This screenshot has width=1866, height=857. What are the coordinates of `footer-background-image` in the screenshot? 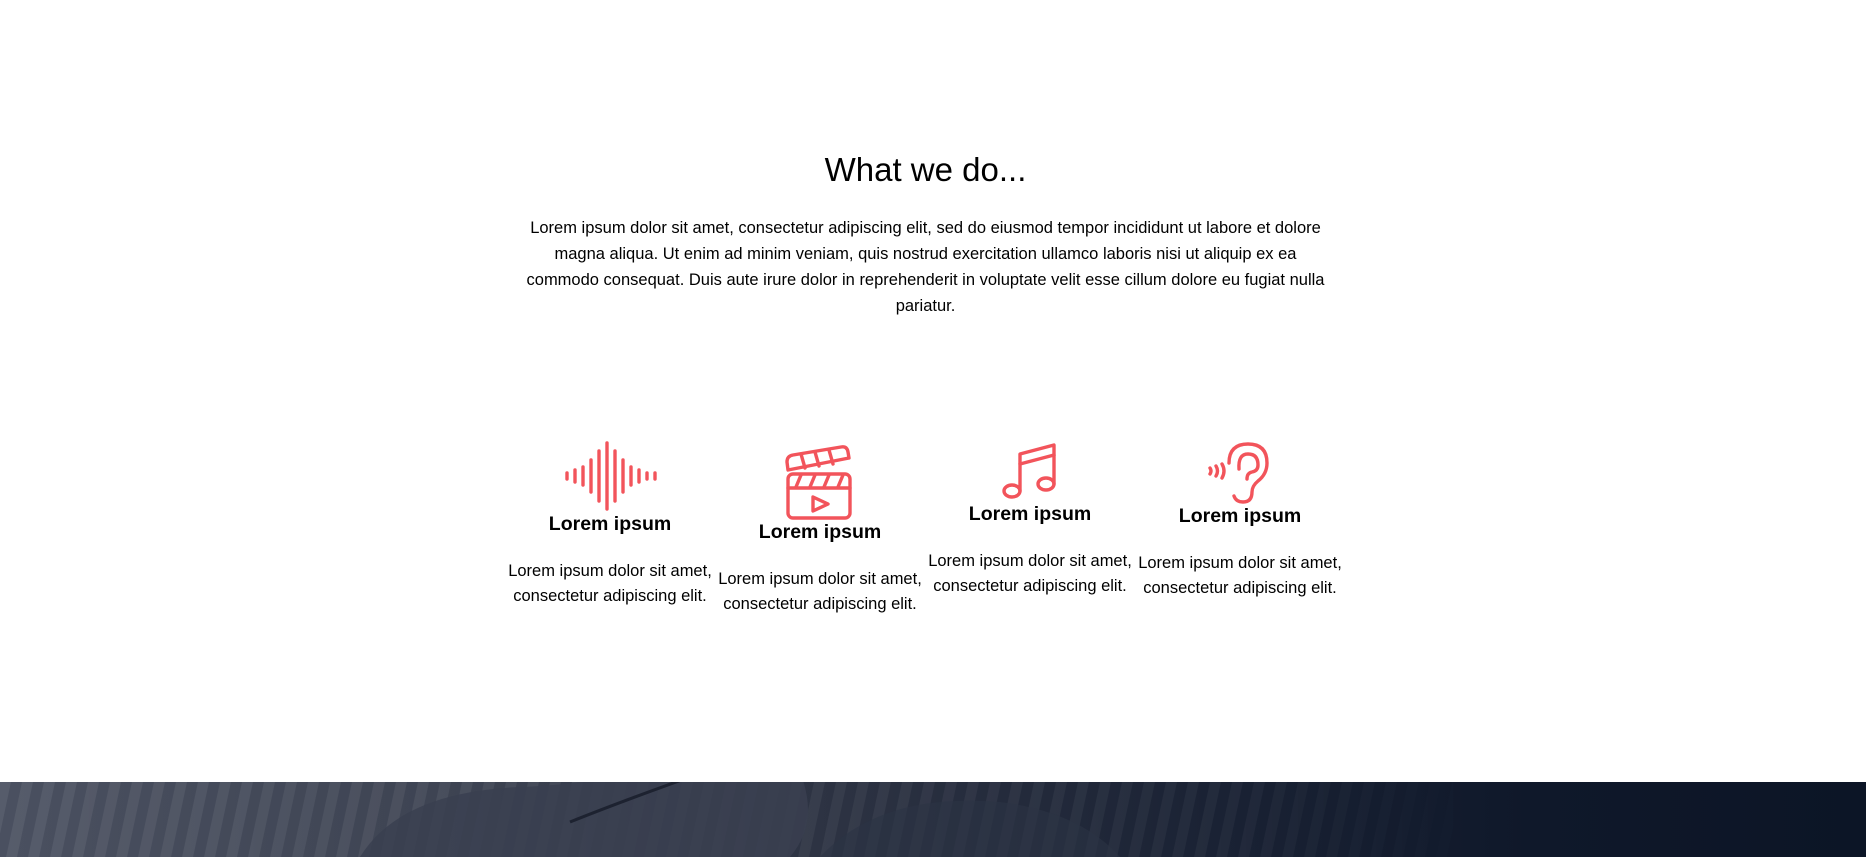 It's located at (933, 819).